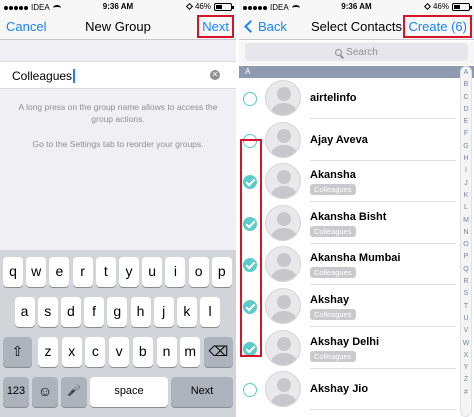  What do you see at coordinates (466, 356) in the screenshot?
I see `index-letter: X` at bounding box center [466, 356].